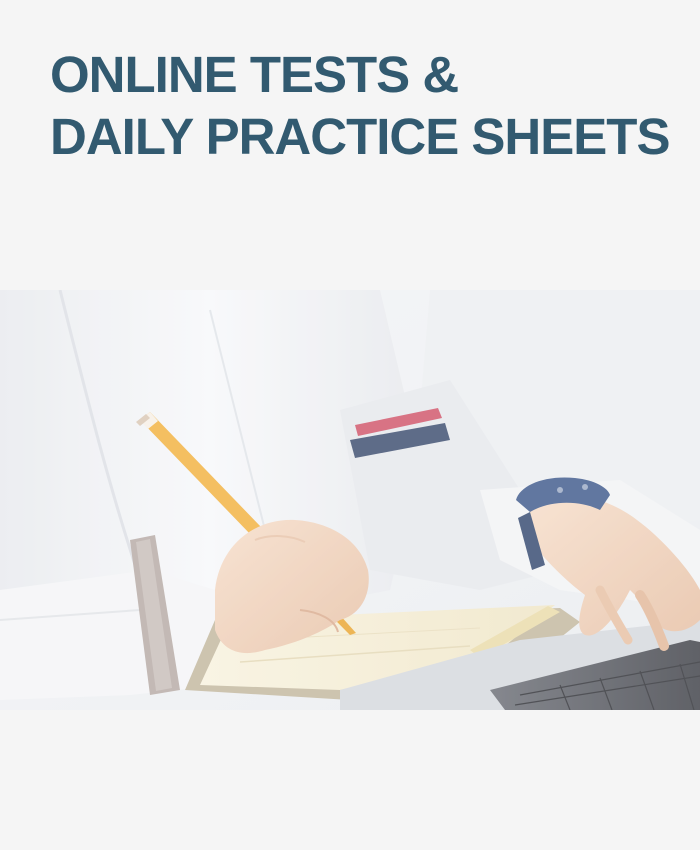 The height and width of the screenshot is (850, 700). Describe the element at coordinates (360, 137) in the screenshot. I see `page-title-line-2: DAILY PRACTICE SHEETS` at that location.